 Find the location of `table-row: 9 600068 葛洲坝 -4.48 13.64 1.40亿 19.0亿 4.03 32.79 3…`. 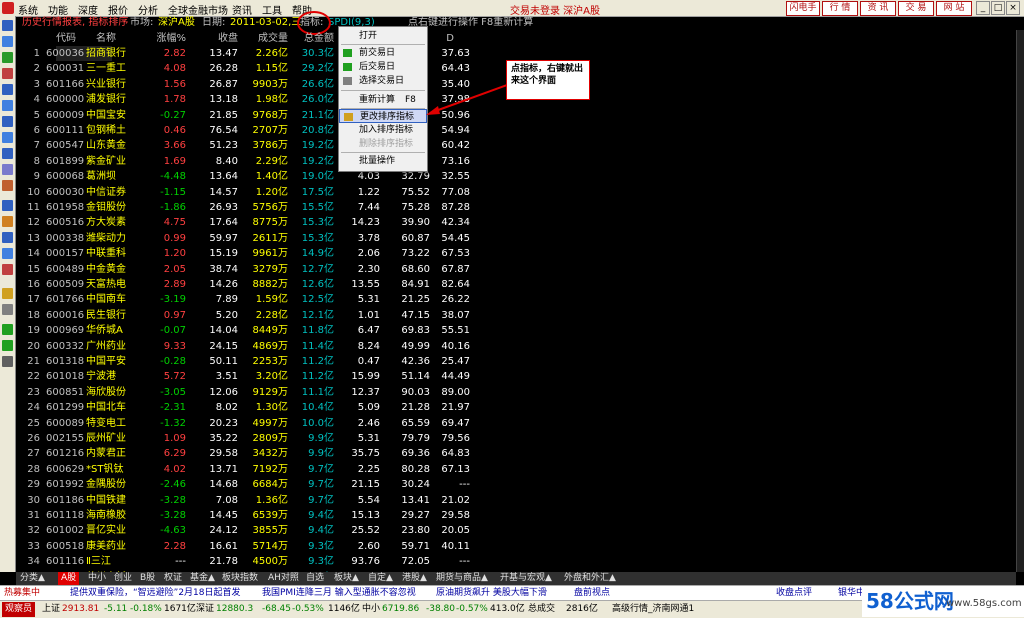

table-row: 9 600068 葛洲坝 -4.48 13.64 1.40亿 19.0亿 4.03 32.79 3… is located at coordinates (516, 176).